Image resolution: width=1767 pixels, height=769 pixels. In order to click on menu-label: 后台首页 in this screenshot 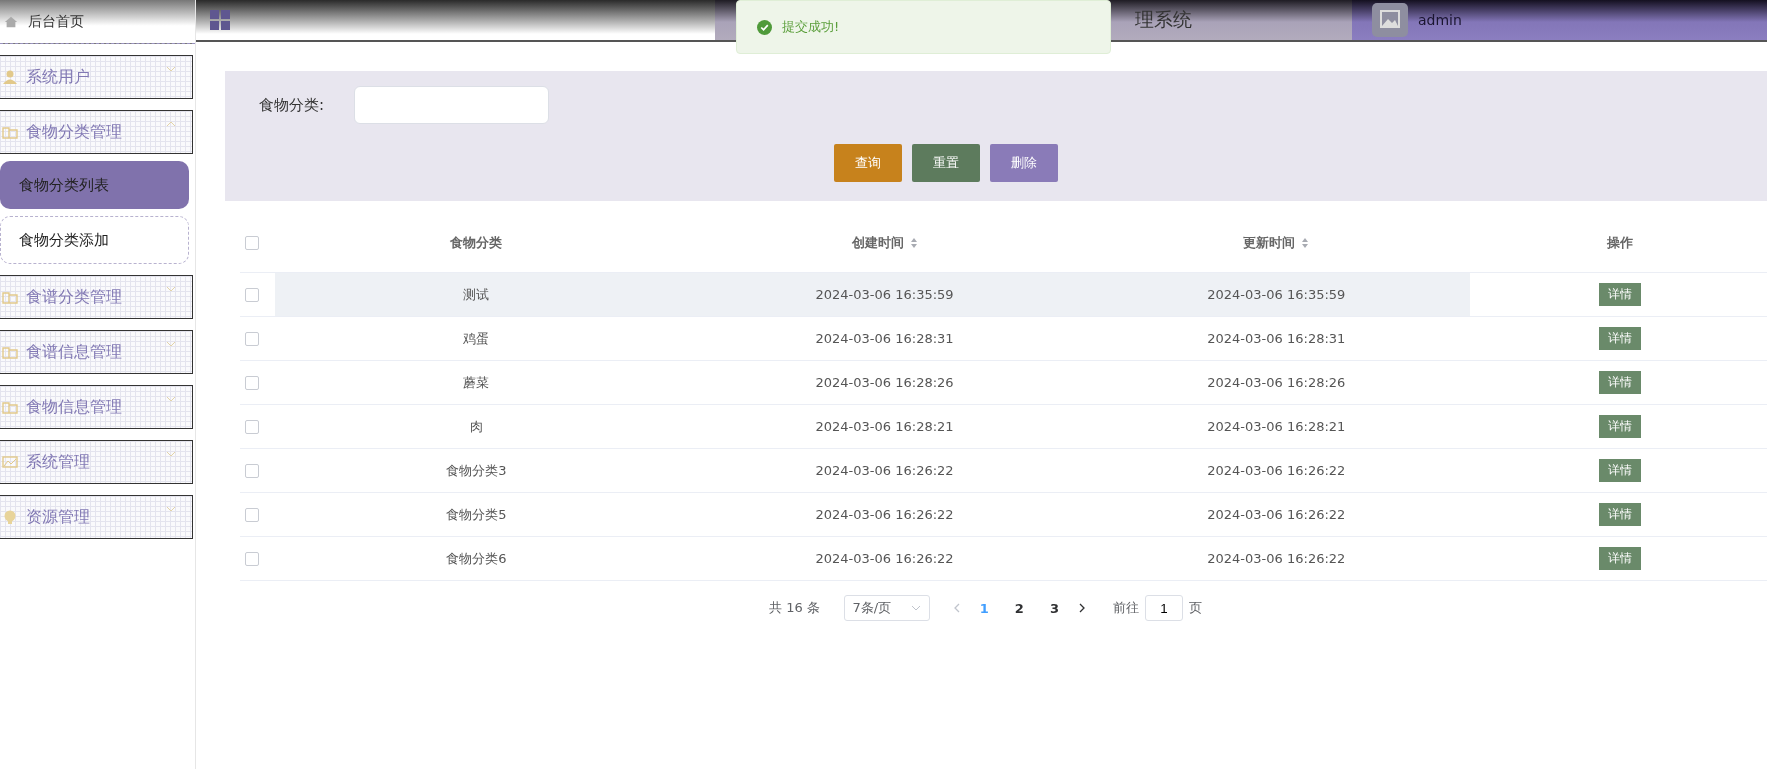, I will do `click(56, 21)`.